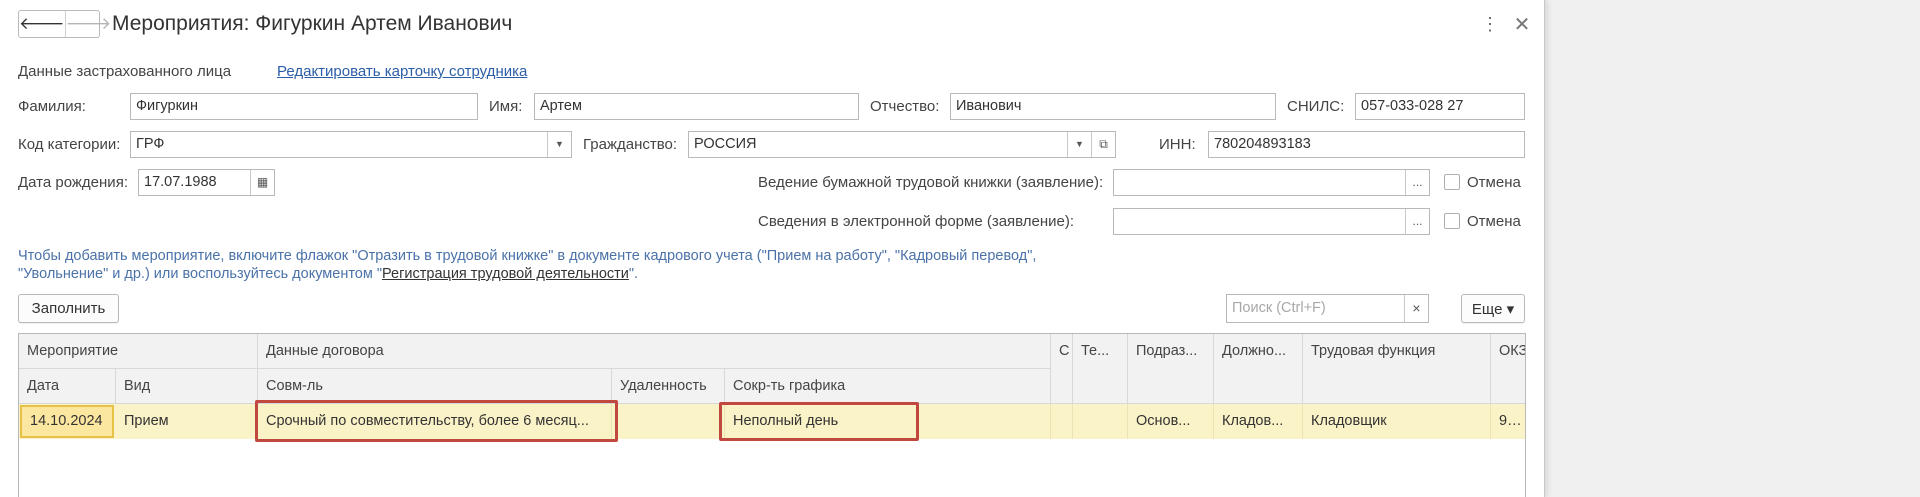  What do you see at coordinates (1508, 421) in the screenshot?
I see `row-okz-cell: 9321` at bounding box center [1508, 421].